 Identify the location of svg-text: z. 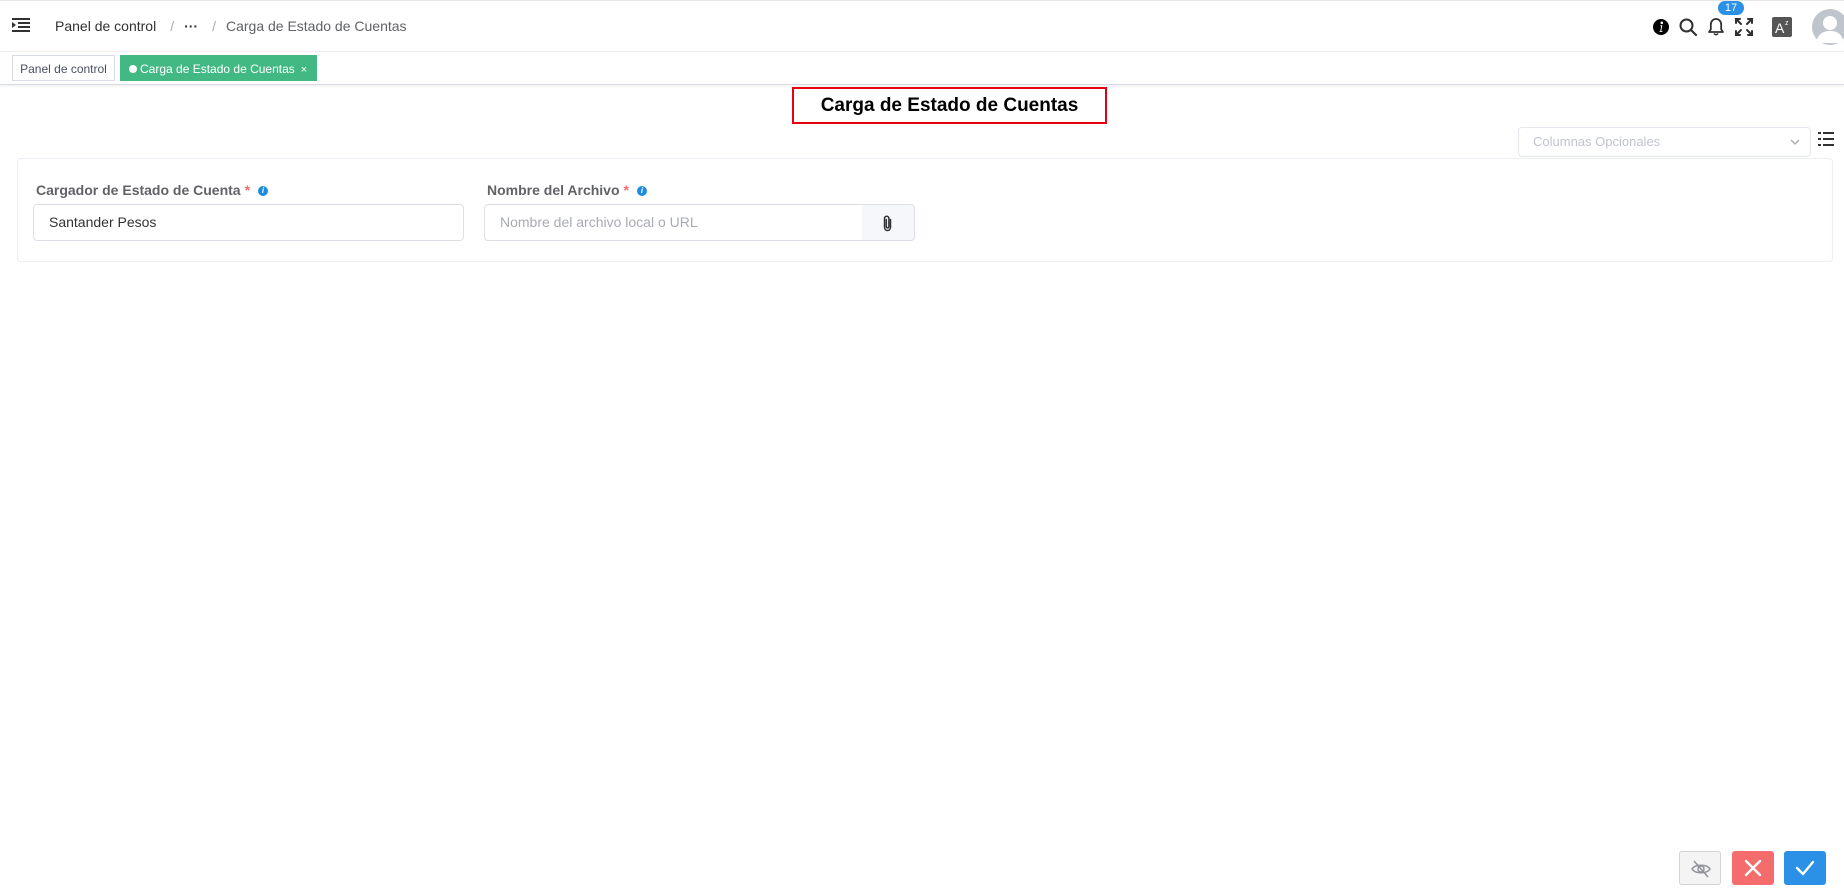
(1787, 23).